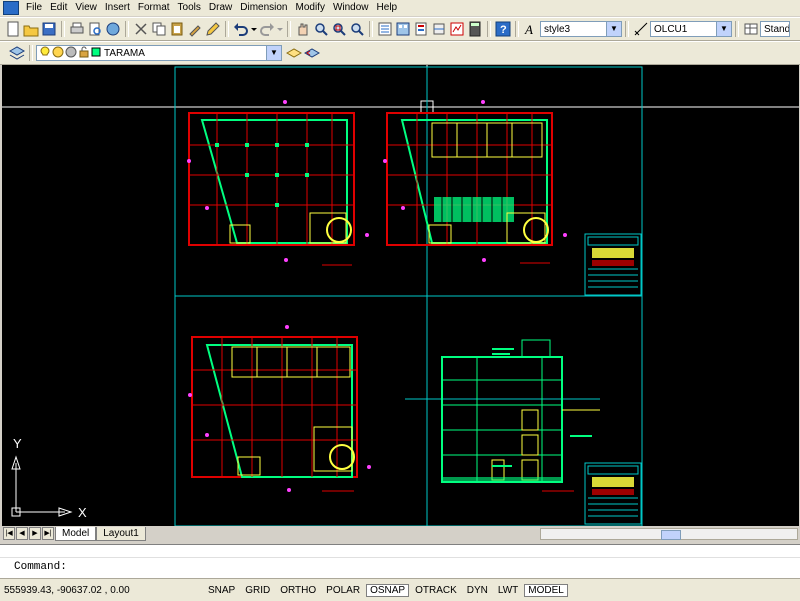 This screenshot has width=800, height=601. What do you see at coordinates (177, 29) in the screenshot?
I see `paste-icon` at bounding box center [177, 29].